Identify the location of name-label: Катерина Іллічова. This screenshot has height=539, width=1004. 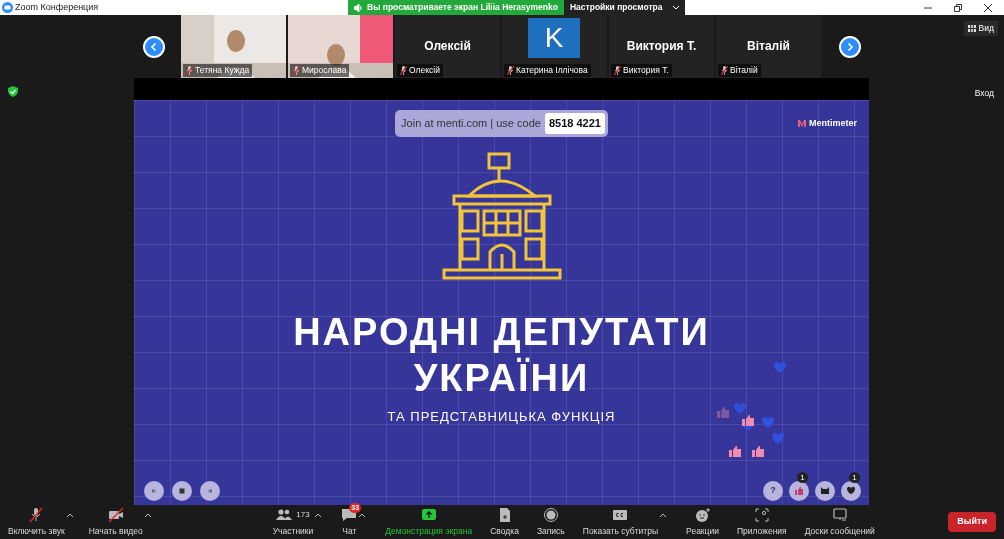
(547, 70).